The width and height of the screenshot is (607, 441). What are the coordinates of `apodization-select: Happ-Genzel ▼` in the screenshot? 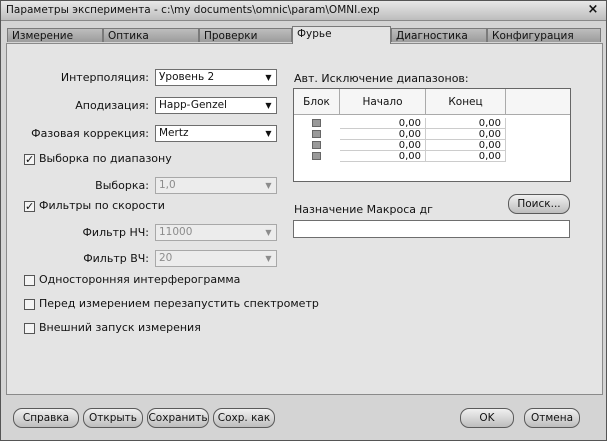 It's located at (216, 105).